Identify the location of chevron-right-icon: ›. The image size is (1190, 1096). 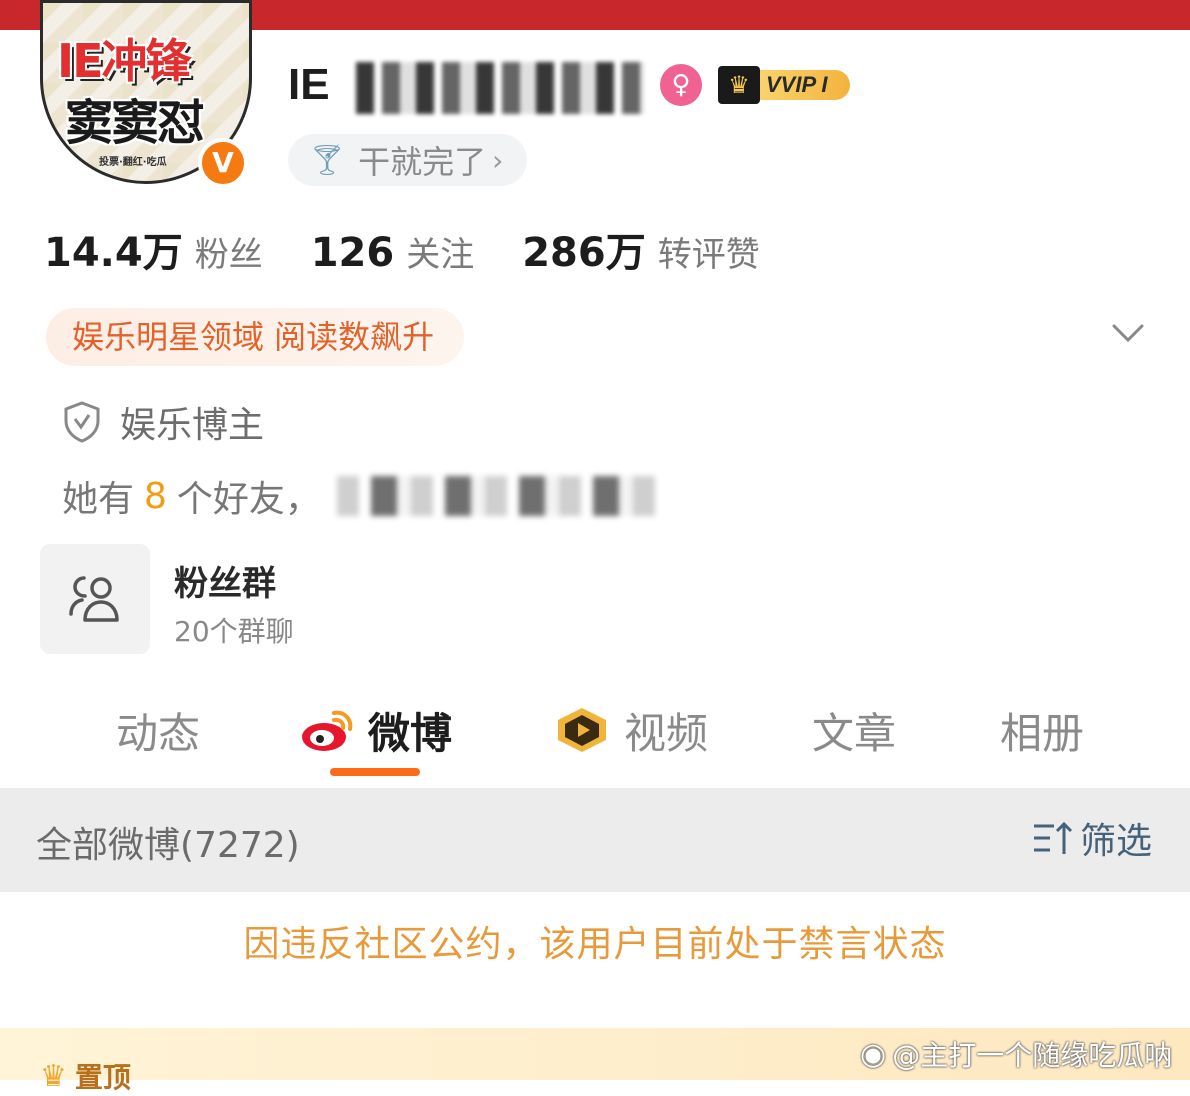
(498, 160).